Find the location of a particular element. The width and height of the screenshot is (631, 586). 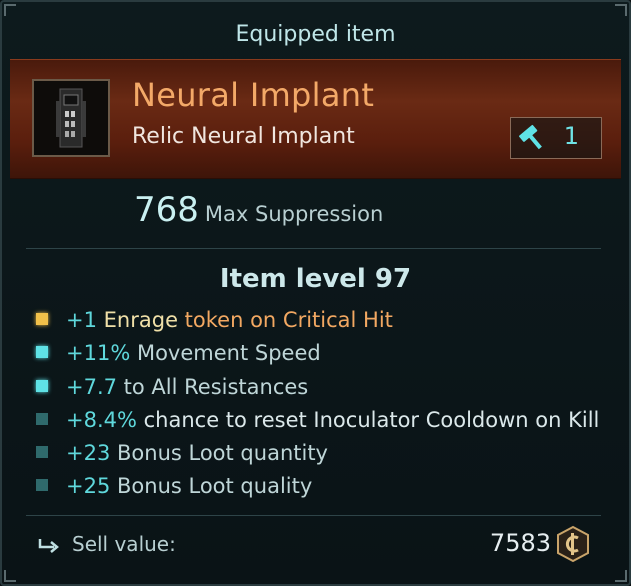

affix-text: to All Resistances is located at coordinates (213, 386).